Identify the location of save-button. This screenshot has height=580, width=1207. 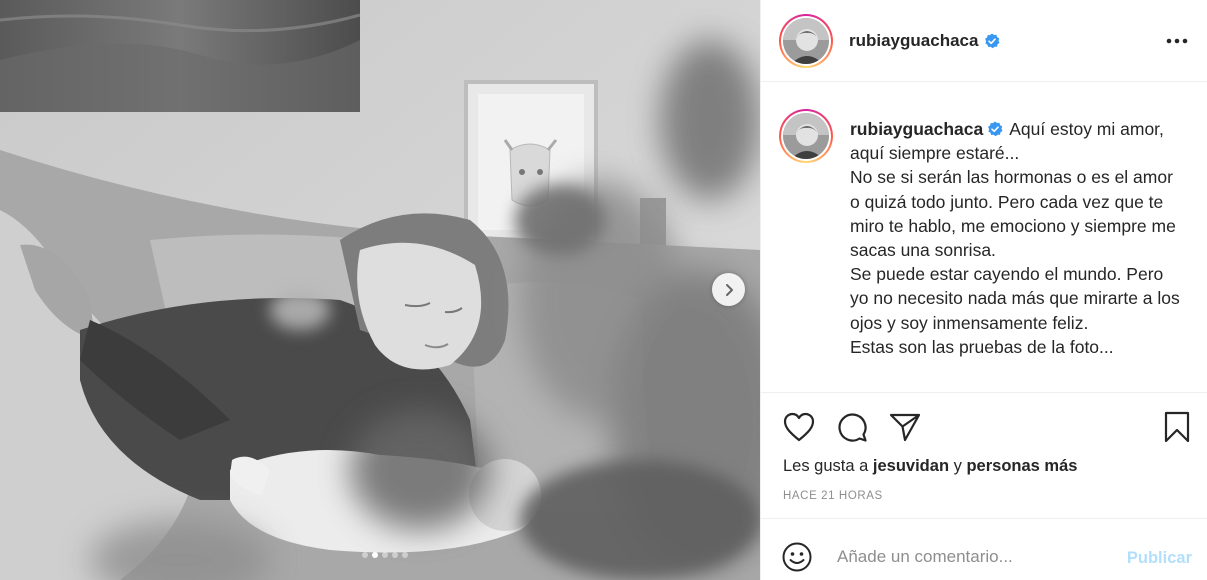
(1177, 427).